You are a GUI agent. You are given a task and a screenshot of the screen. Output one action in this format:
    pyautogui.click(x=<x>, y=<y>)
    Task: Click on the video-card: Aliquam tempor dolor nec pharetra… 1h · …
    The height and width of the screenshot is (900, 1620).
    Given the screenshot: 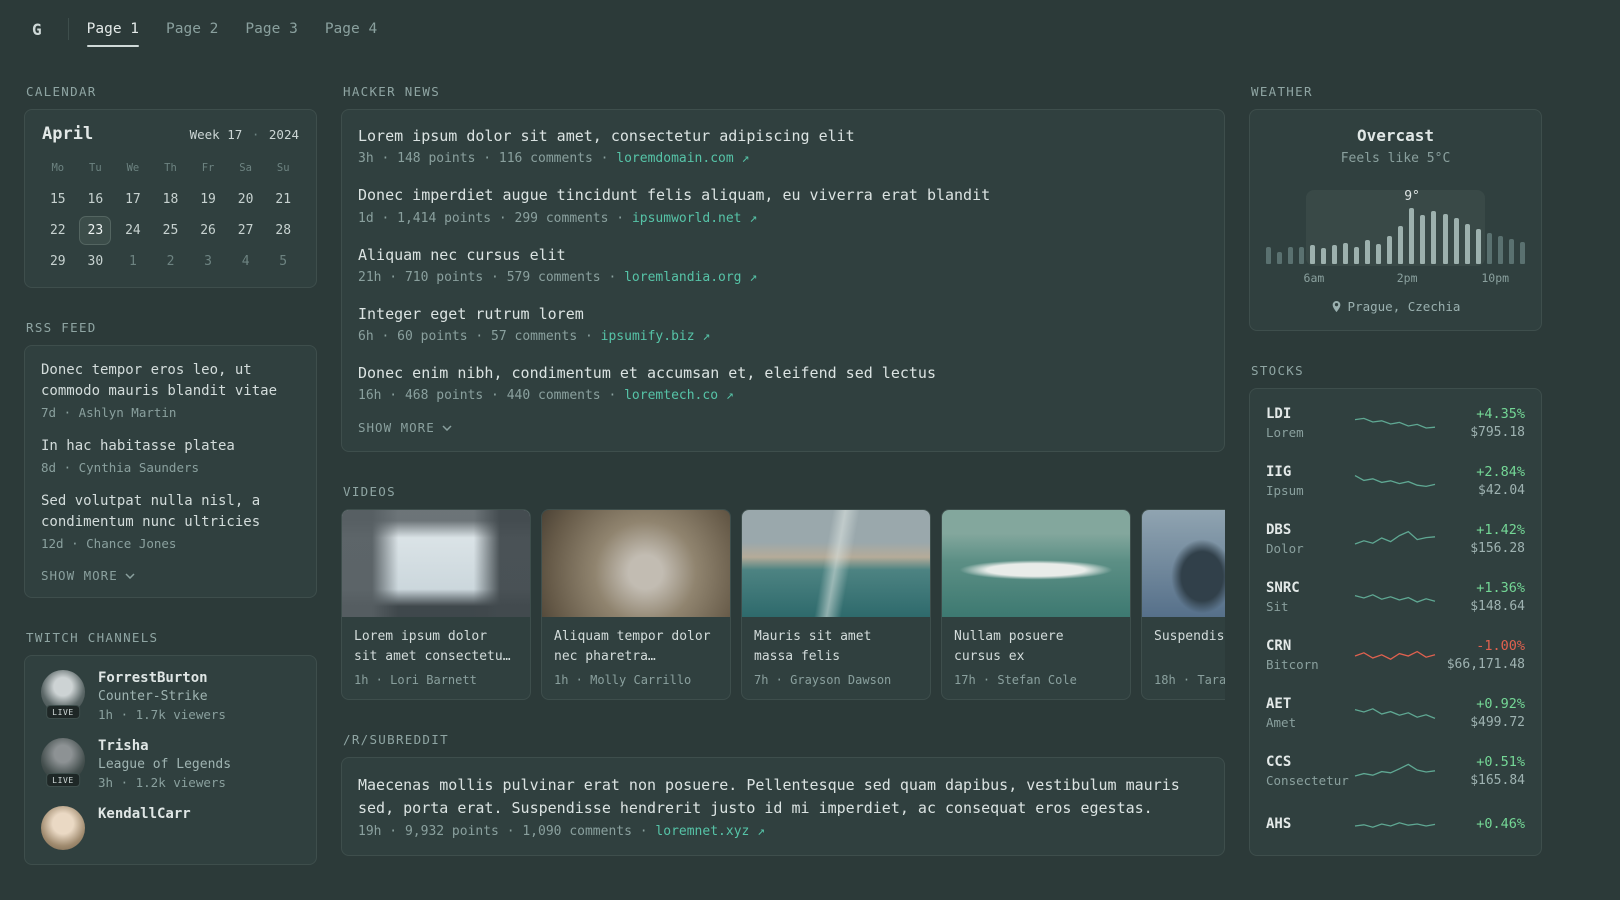 What is the action you would take?
    pyautogui.click(x=636, y=605)
    